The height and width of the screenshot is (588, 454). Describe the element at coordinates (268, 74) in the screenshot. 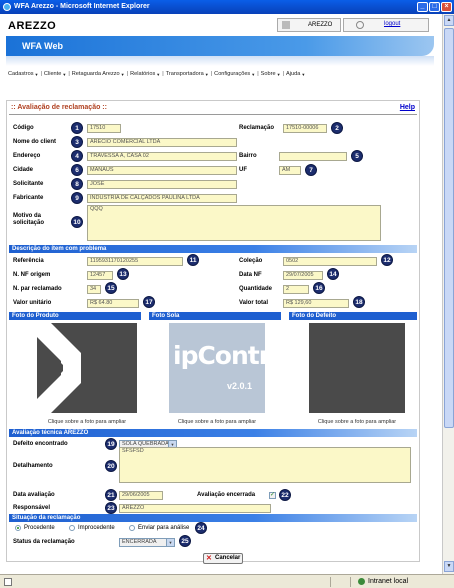

I see `menu-item-sobre: Sobre▼` at that location.